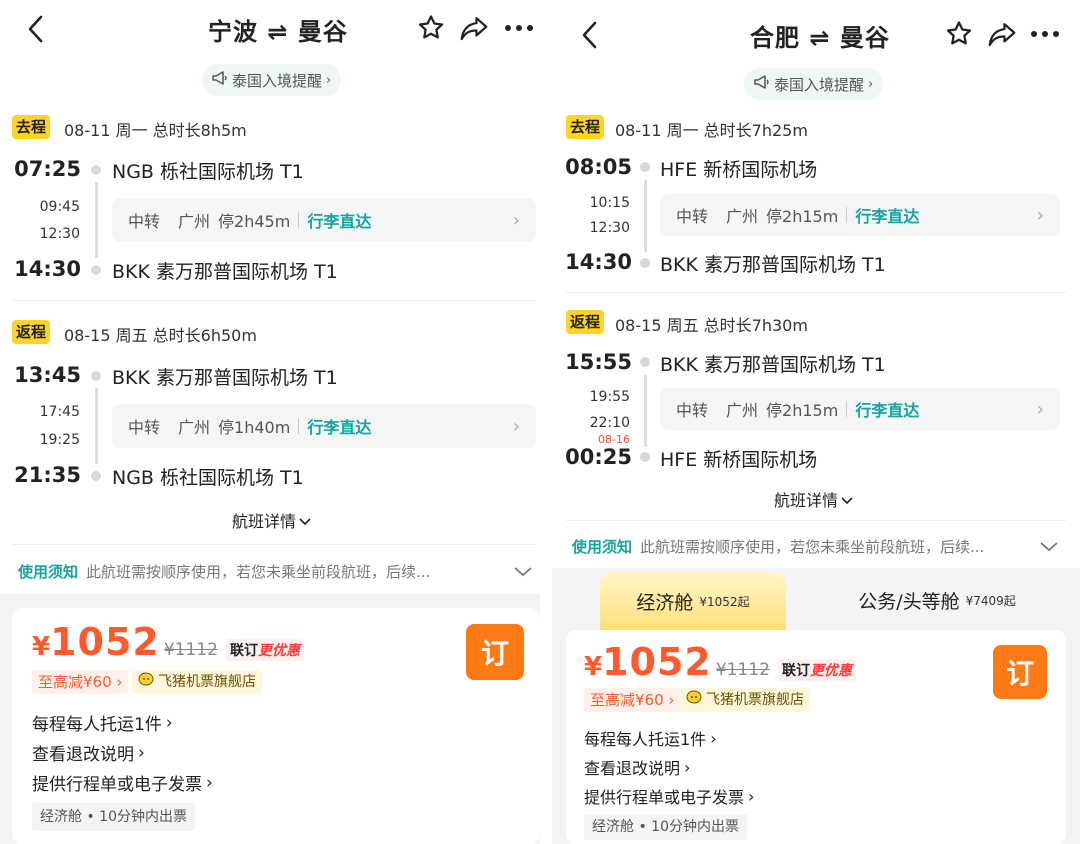 This screenshot has width=1080, height=844. Describe the element at coordinates (1049, 547) in the screenshot. I see `chevron-down-icon` at that location.